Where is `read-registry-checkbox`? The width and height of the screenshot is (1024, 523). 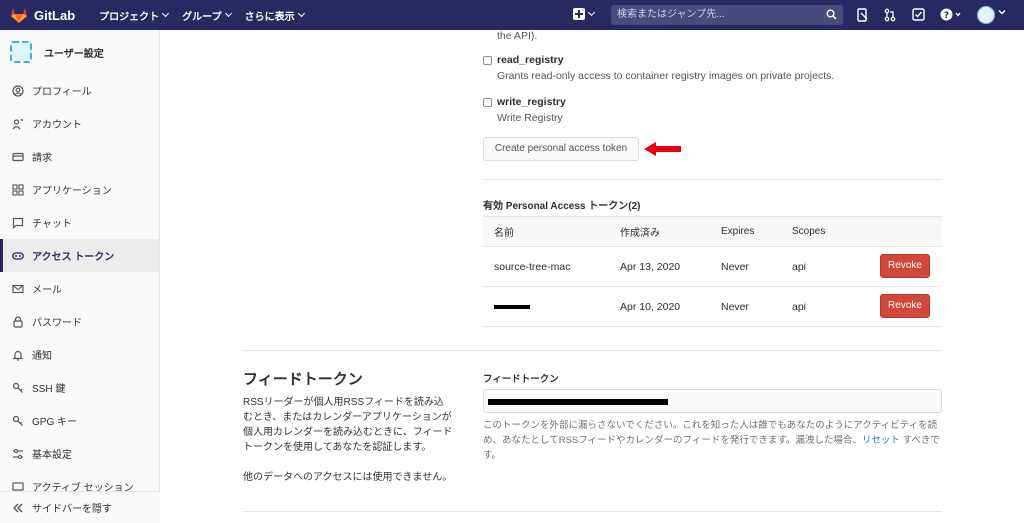
read-registry-checkbox is located at coordinates (487, 60).